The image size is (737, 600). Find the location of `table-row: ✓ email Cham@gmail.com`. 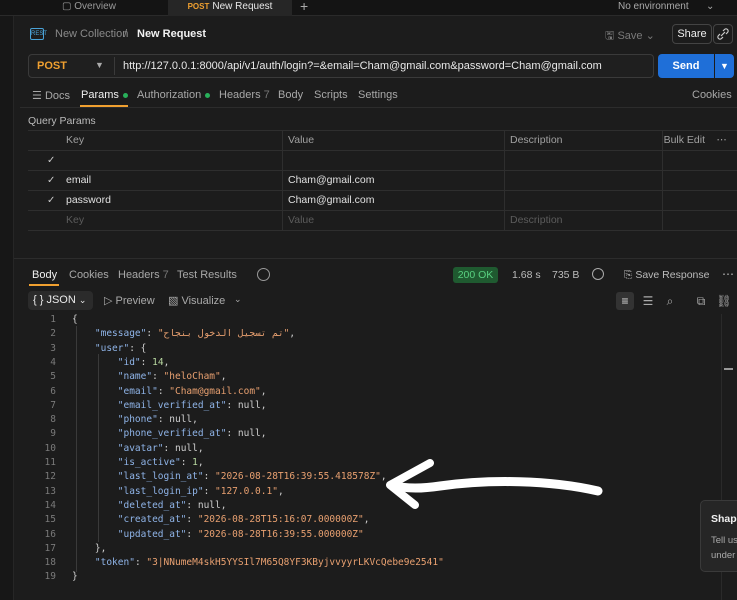

table-row: ✓ email Cham@gmail.com is located at coordinates (382, 181).